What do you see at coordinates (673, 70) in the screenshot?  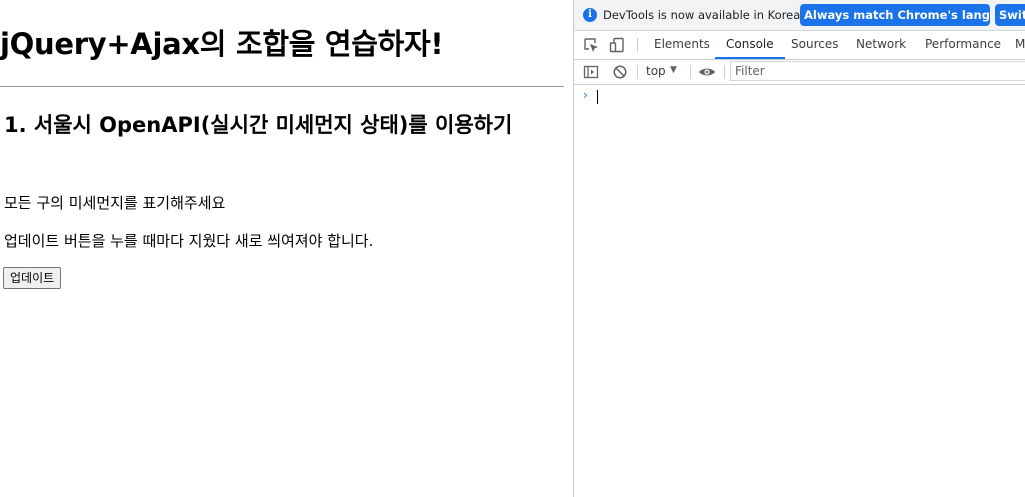 I see `context-dropdown-icon: ▼` at bounding box center [673, 70].